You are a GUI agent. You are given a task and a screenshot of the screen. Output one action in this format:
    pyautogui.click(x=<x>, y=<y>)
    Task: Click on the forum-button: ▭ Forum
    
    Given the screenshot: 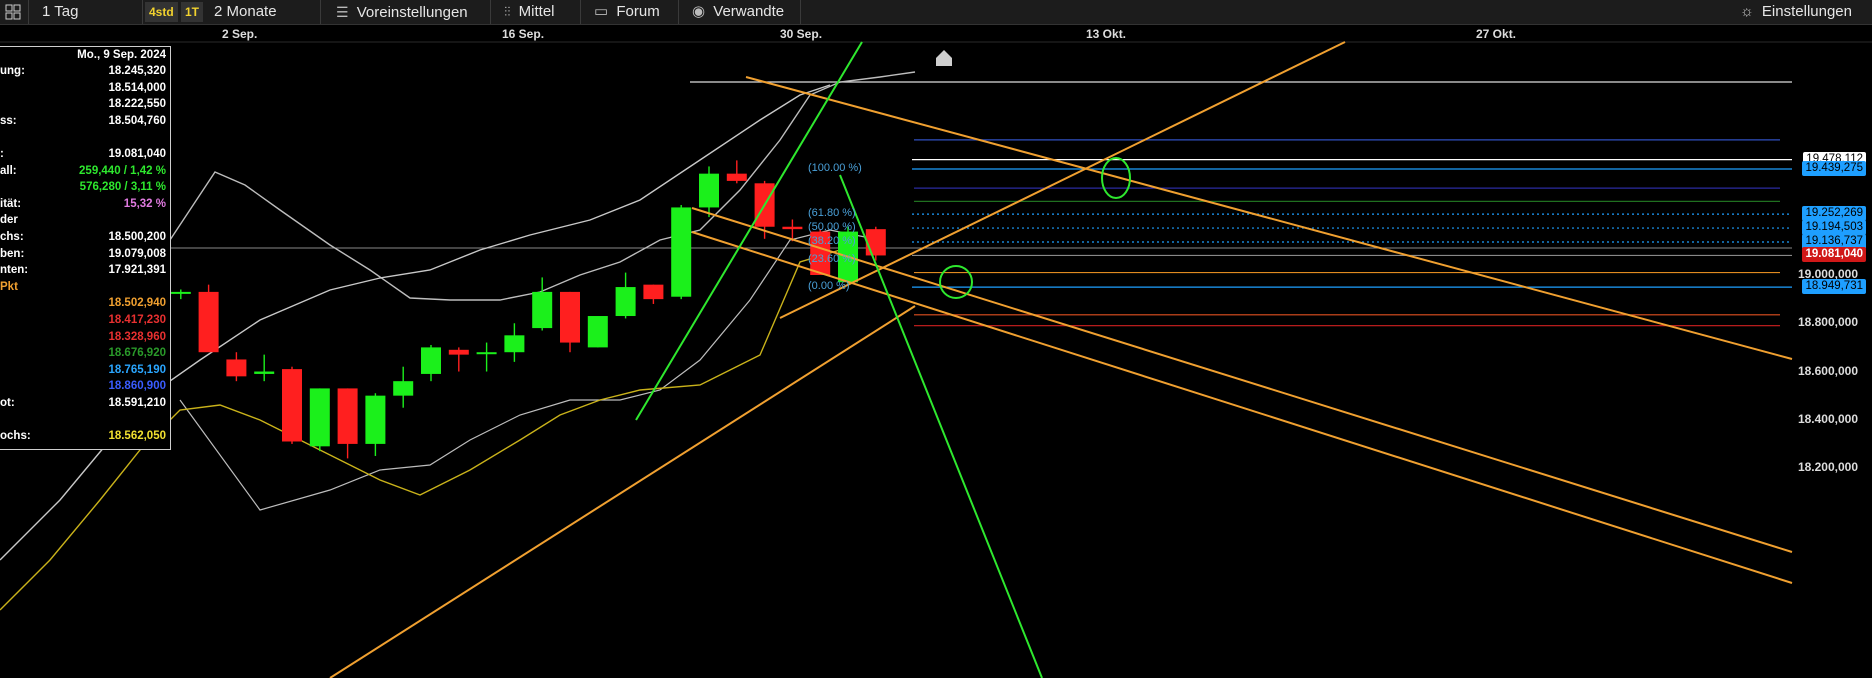 What is the action you would take?
    pyautogui.click(x=627, y=12)
    